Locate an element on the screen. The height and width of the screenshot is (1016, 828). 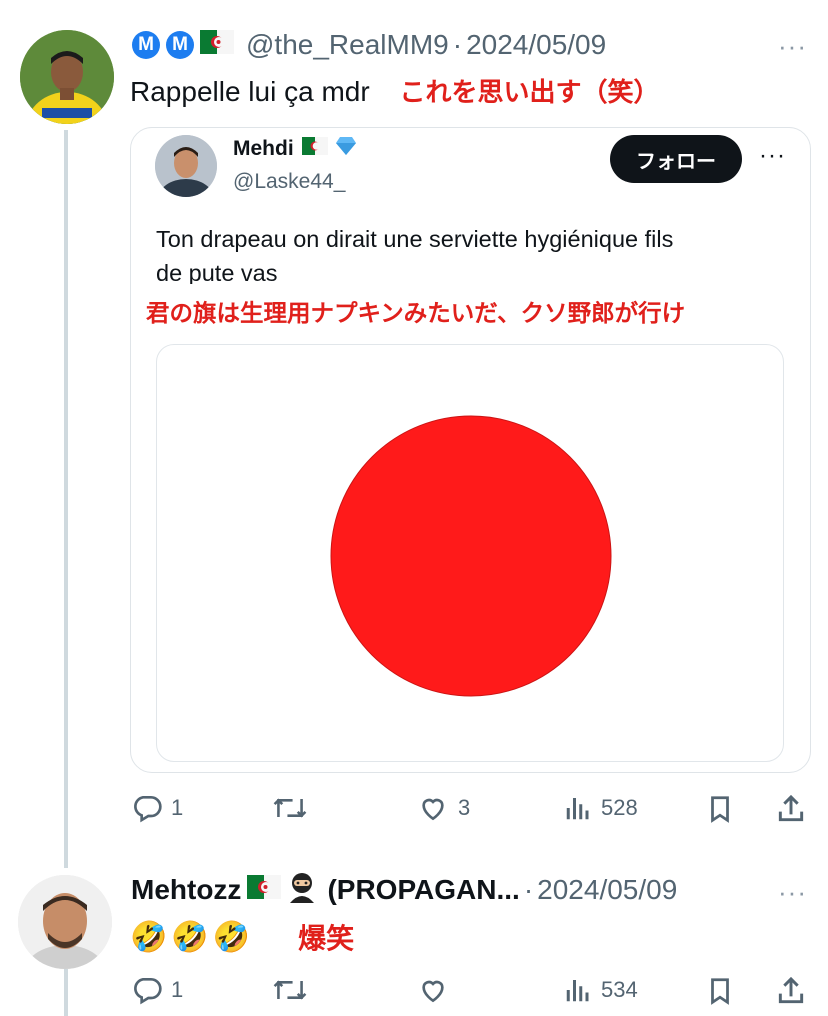
diamond-icon is located at coordinates (346, 149).